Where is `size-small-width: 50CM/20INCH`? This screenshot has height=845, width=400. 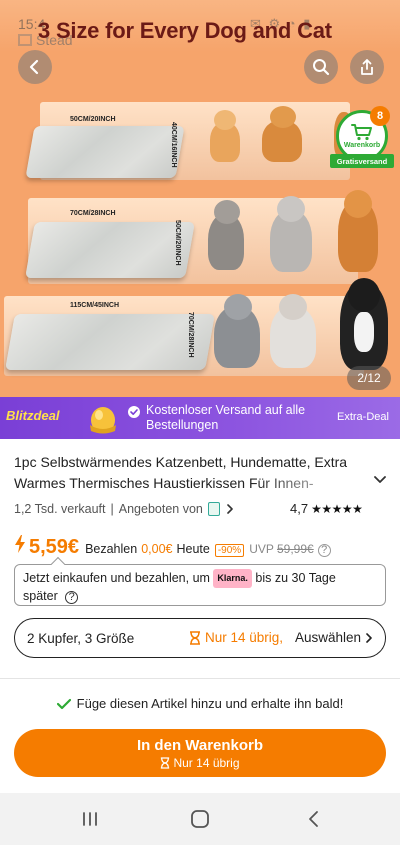
size-small-width: 50CM/20INCH is located at coordinates (93, 119).